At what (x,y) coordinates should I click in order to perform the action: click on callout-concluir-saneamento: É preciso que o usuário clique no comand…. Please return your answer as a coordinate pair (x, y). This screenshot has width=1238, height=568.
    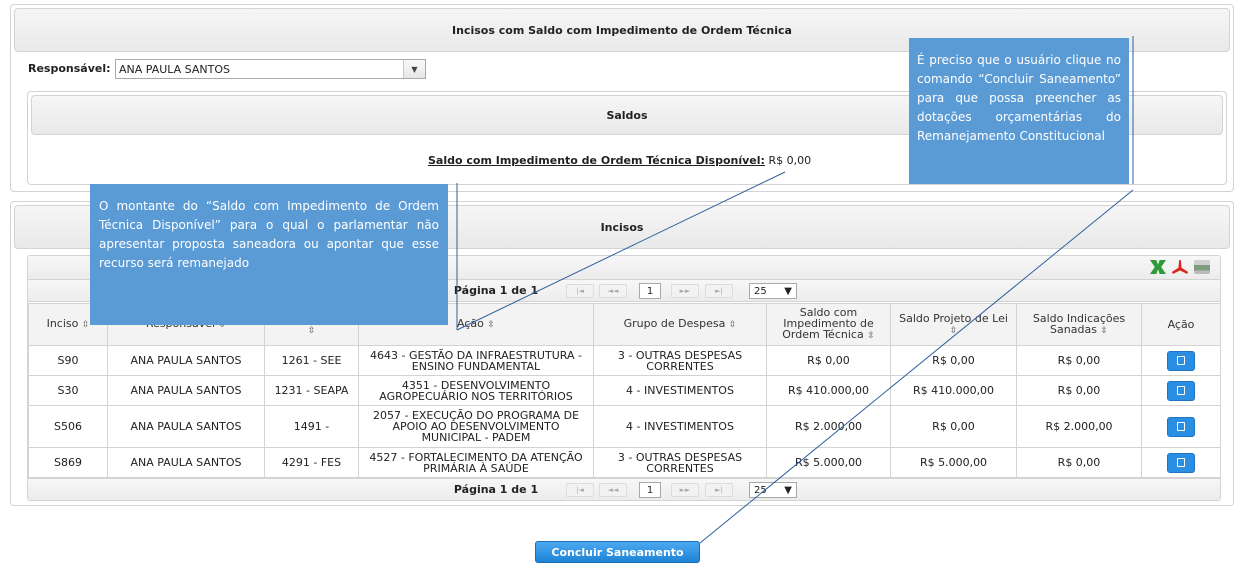
    Looking at the image, I should click on (1019, 111).